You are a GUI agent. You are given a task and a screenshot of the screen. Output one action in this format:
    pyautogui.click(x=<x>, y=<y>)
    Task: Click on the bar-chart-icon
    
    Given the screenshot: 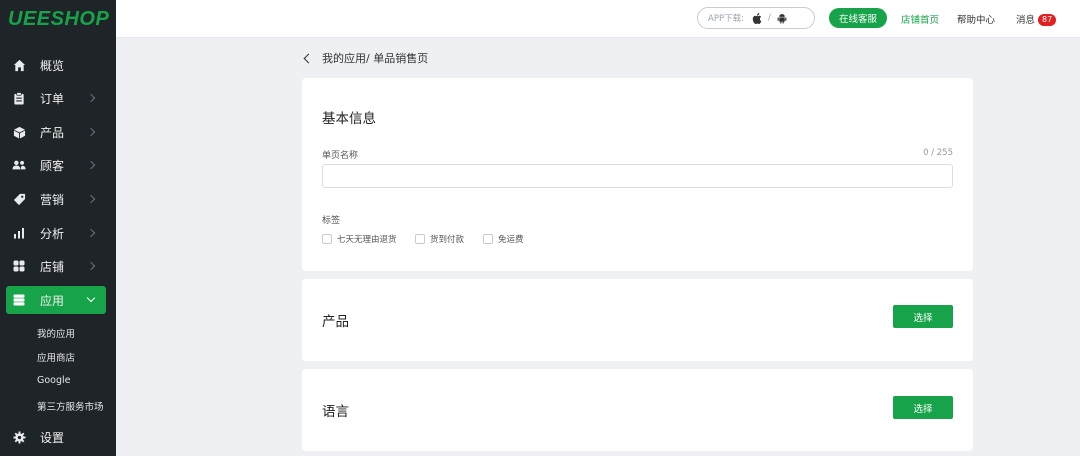 What is the action you would take?
    pyautogui.click(x=19, y=233)
    